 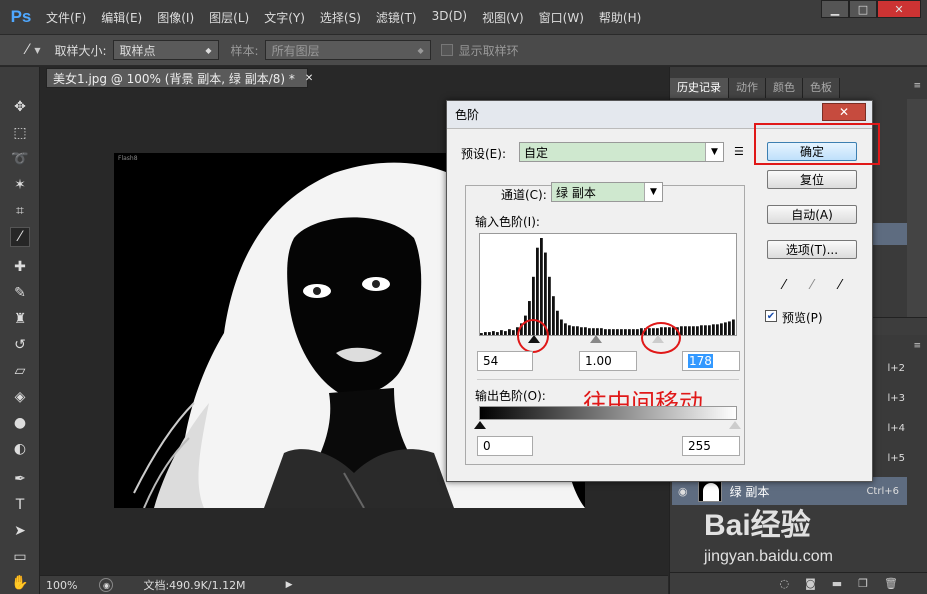 What do you see at coordinates (810, 583) in the screenshot?
I see `mask-icon: ◙` at bounding box center [810, 583].